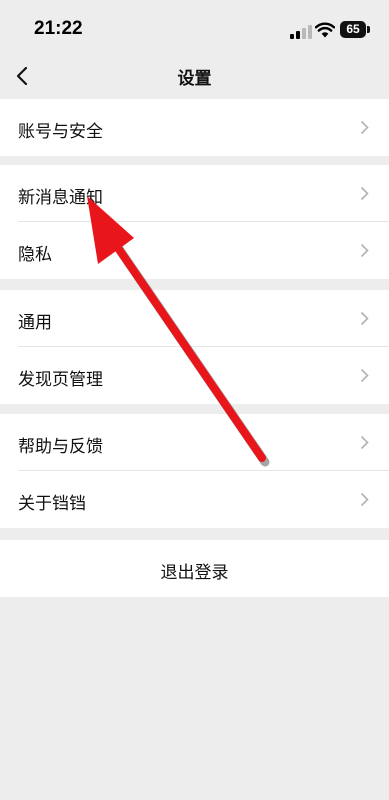 This screenshot has height=800, width=389. I want to click on settings-item-general: 通用, so click(194, 318).